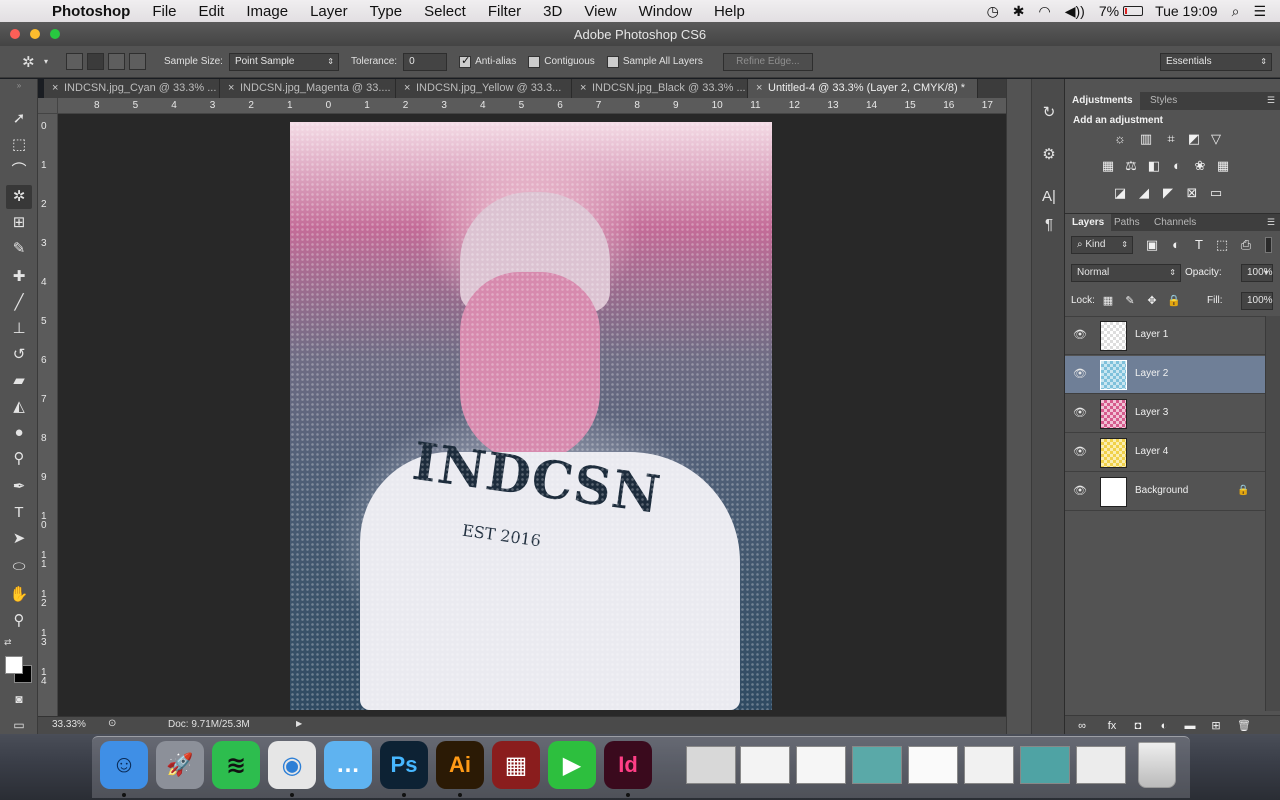 This screenshot has height=800, width=1280. What do you see at coordinates (1049, 113) in the screenshot?
I see `history-panel-icon: ↻` at bounding box center [1049, 113].